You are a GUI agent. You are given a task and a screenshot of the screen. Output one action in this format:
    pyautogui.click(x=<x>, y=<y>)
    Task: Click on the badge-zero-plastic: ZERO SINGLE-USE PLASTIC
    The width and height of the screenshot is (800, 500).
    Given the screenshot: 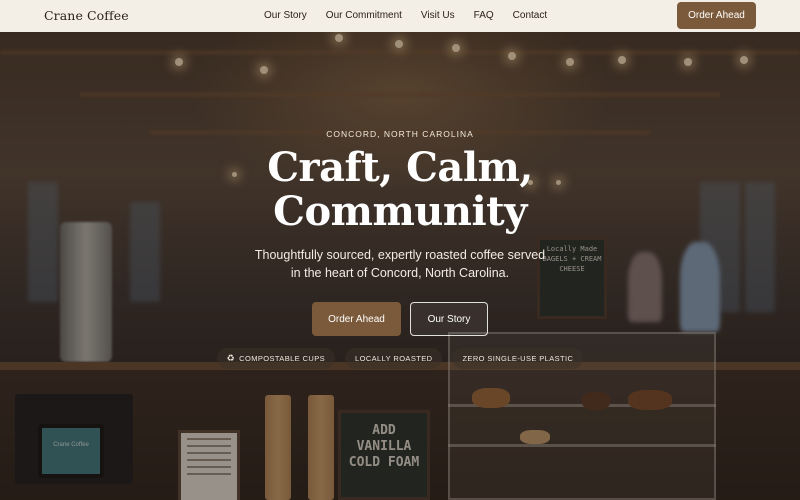 What is the action you would take?
    pyautogui.click(x=518, y=358)
    